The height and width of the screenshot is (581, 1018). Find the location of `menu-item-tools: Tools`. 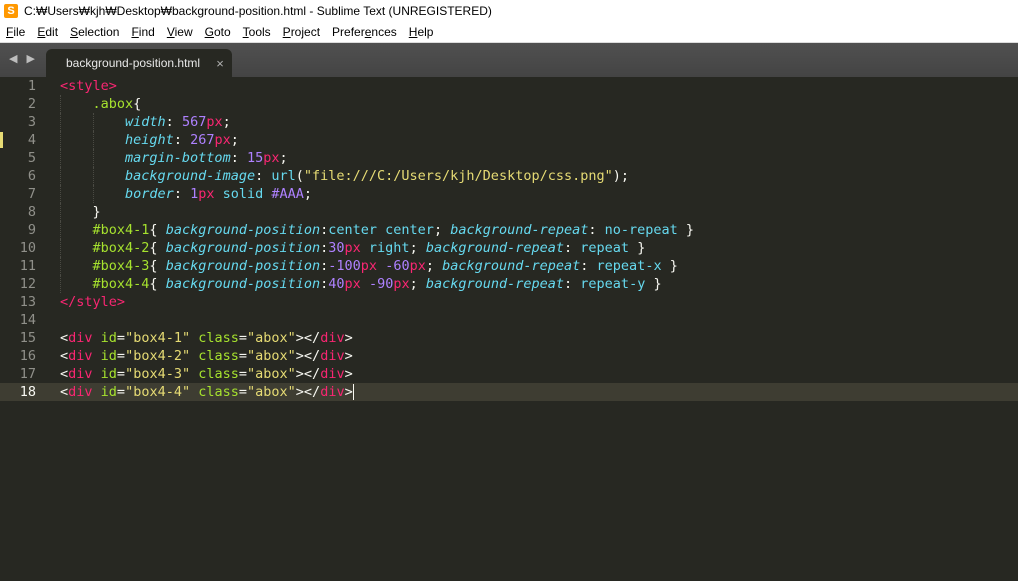

menu-item-tools: Tools is located at coordinates (257, 32).